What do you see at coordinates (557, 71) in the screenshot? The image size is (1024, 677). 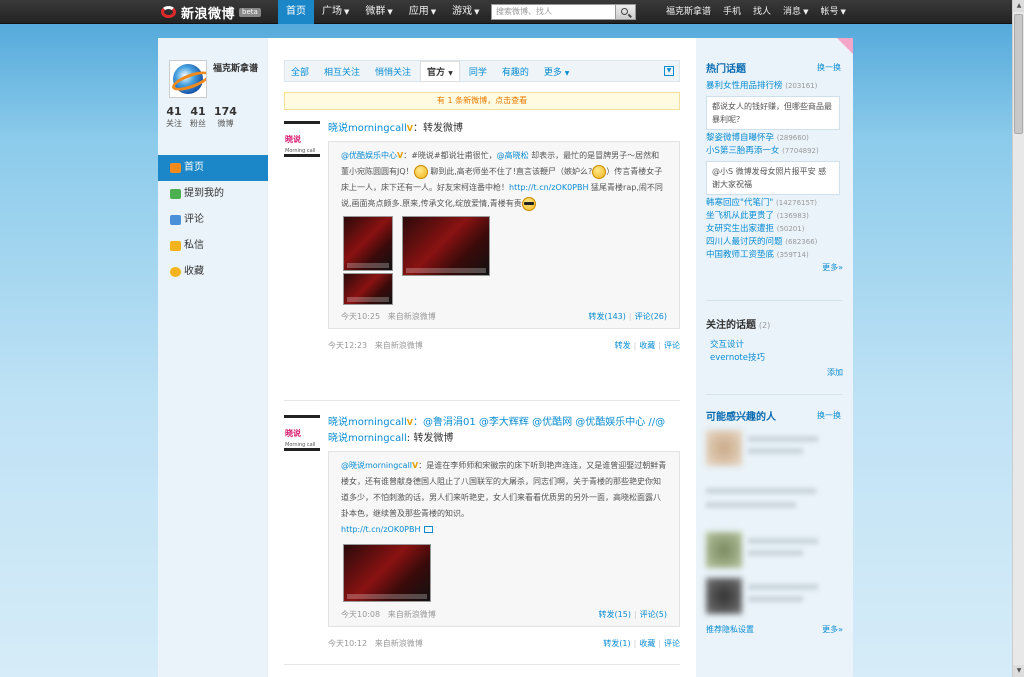 I see `tab-more: 更多 ▼` at bounding box center [557, 71].